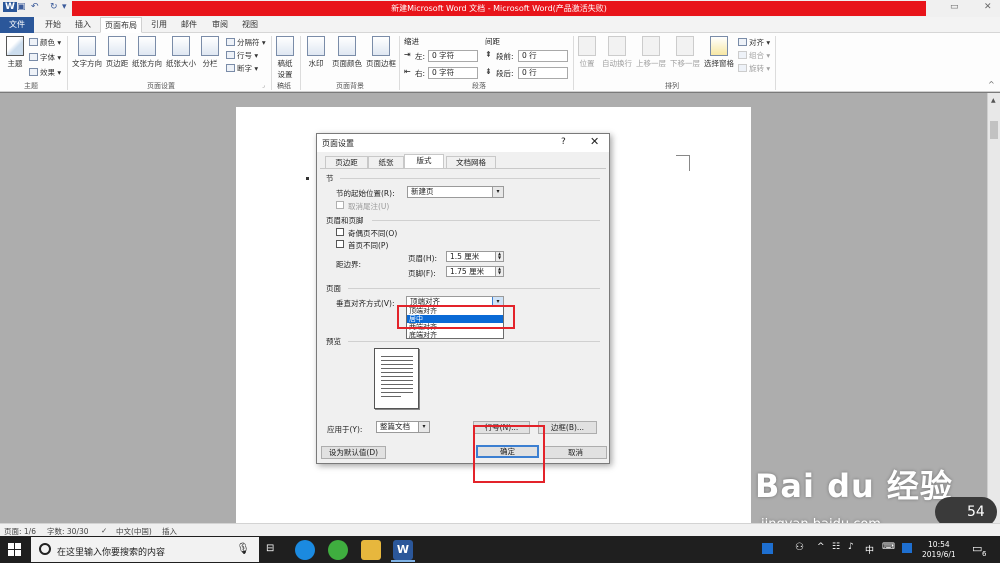  Describe the element at coordinates (799, 547) in the screenshot. I see `people-icon: ⚇` at that location.